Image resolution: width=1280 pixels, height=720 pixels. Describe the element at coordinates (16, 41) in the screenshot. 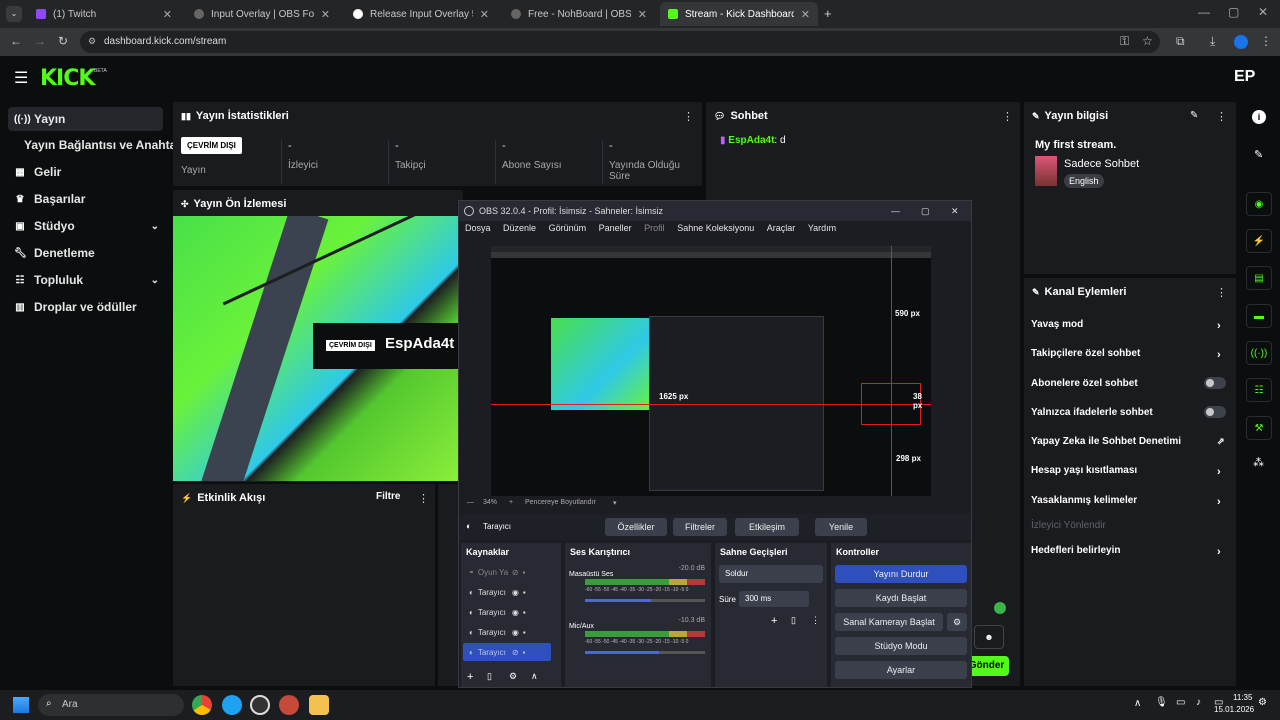

I see `back-icon: ←` at that location.